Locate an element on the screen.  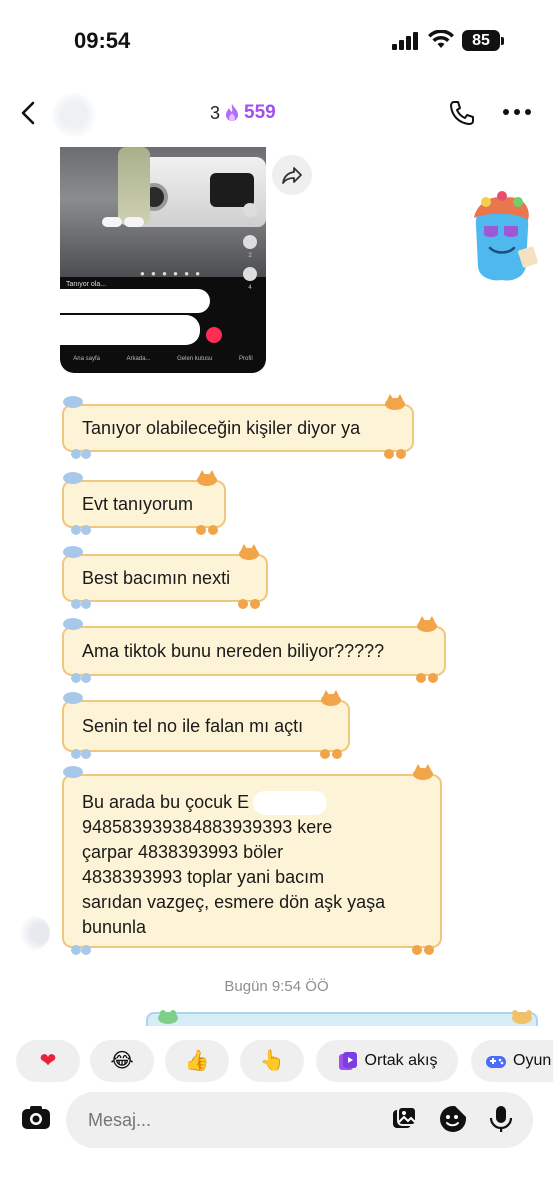
cellular-signal-icon is located at coordinates (407, 41).